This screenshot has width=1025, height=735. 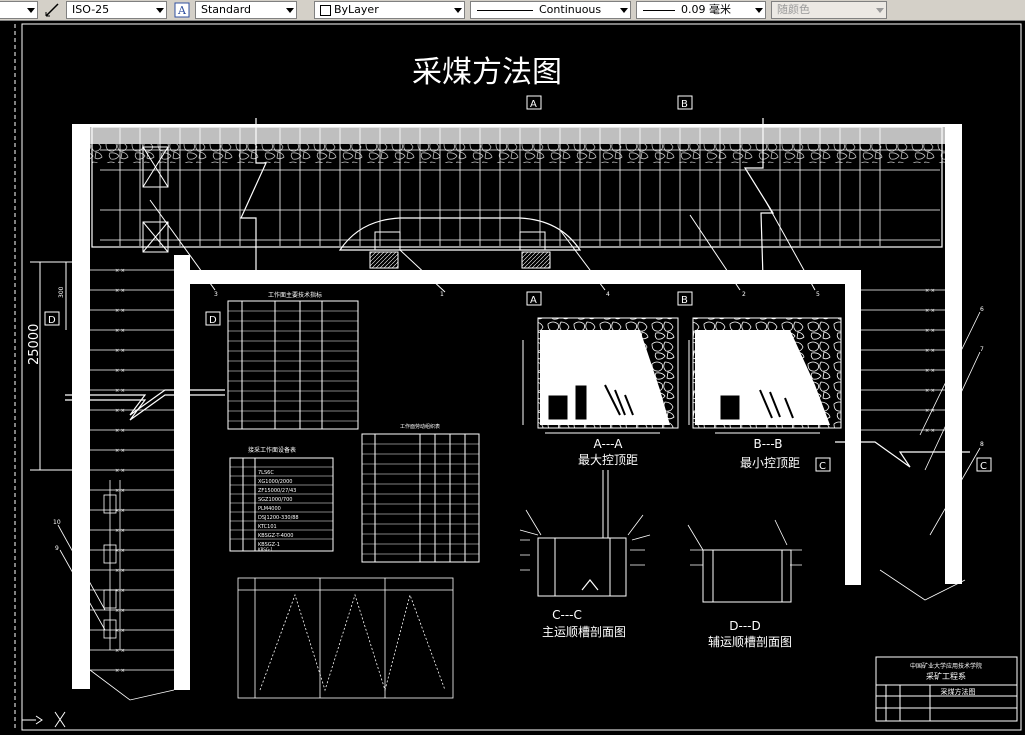 What do you see at coordinates (91, 9) in the screenshot?
I see `dimstyle-value: ISO-25` at bounding box center [91, 9].